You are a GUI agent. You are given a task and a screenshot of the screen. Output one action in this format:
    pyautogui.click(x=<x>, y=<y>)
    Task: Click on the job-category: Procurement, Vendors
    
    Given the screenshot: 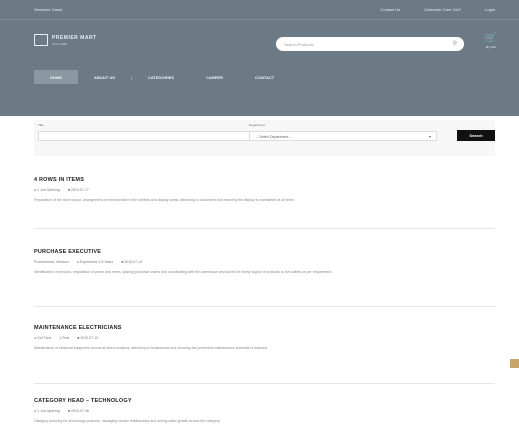 What is the action you would take?
    pyautogui.click(x=51, y=262)
    